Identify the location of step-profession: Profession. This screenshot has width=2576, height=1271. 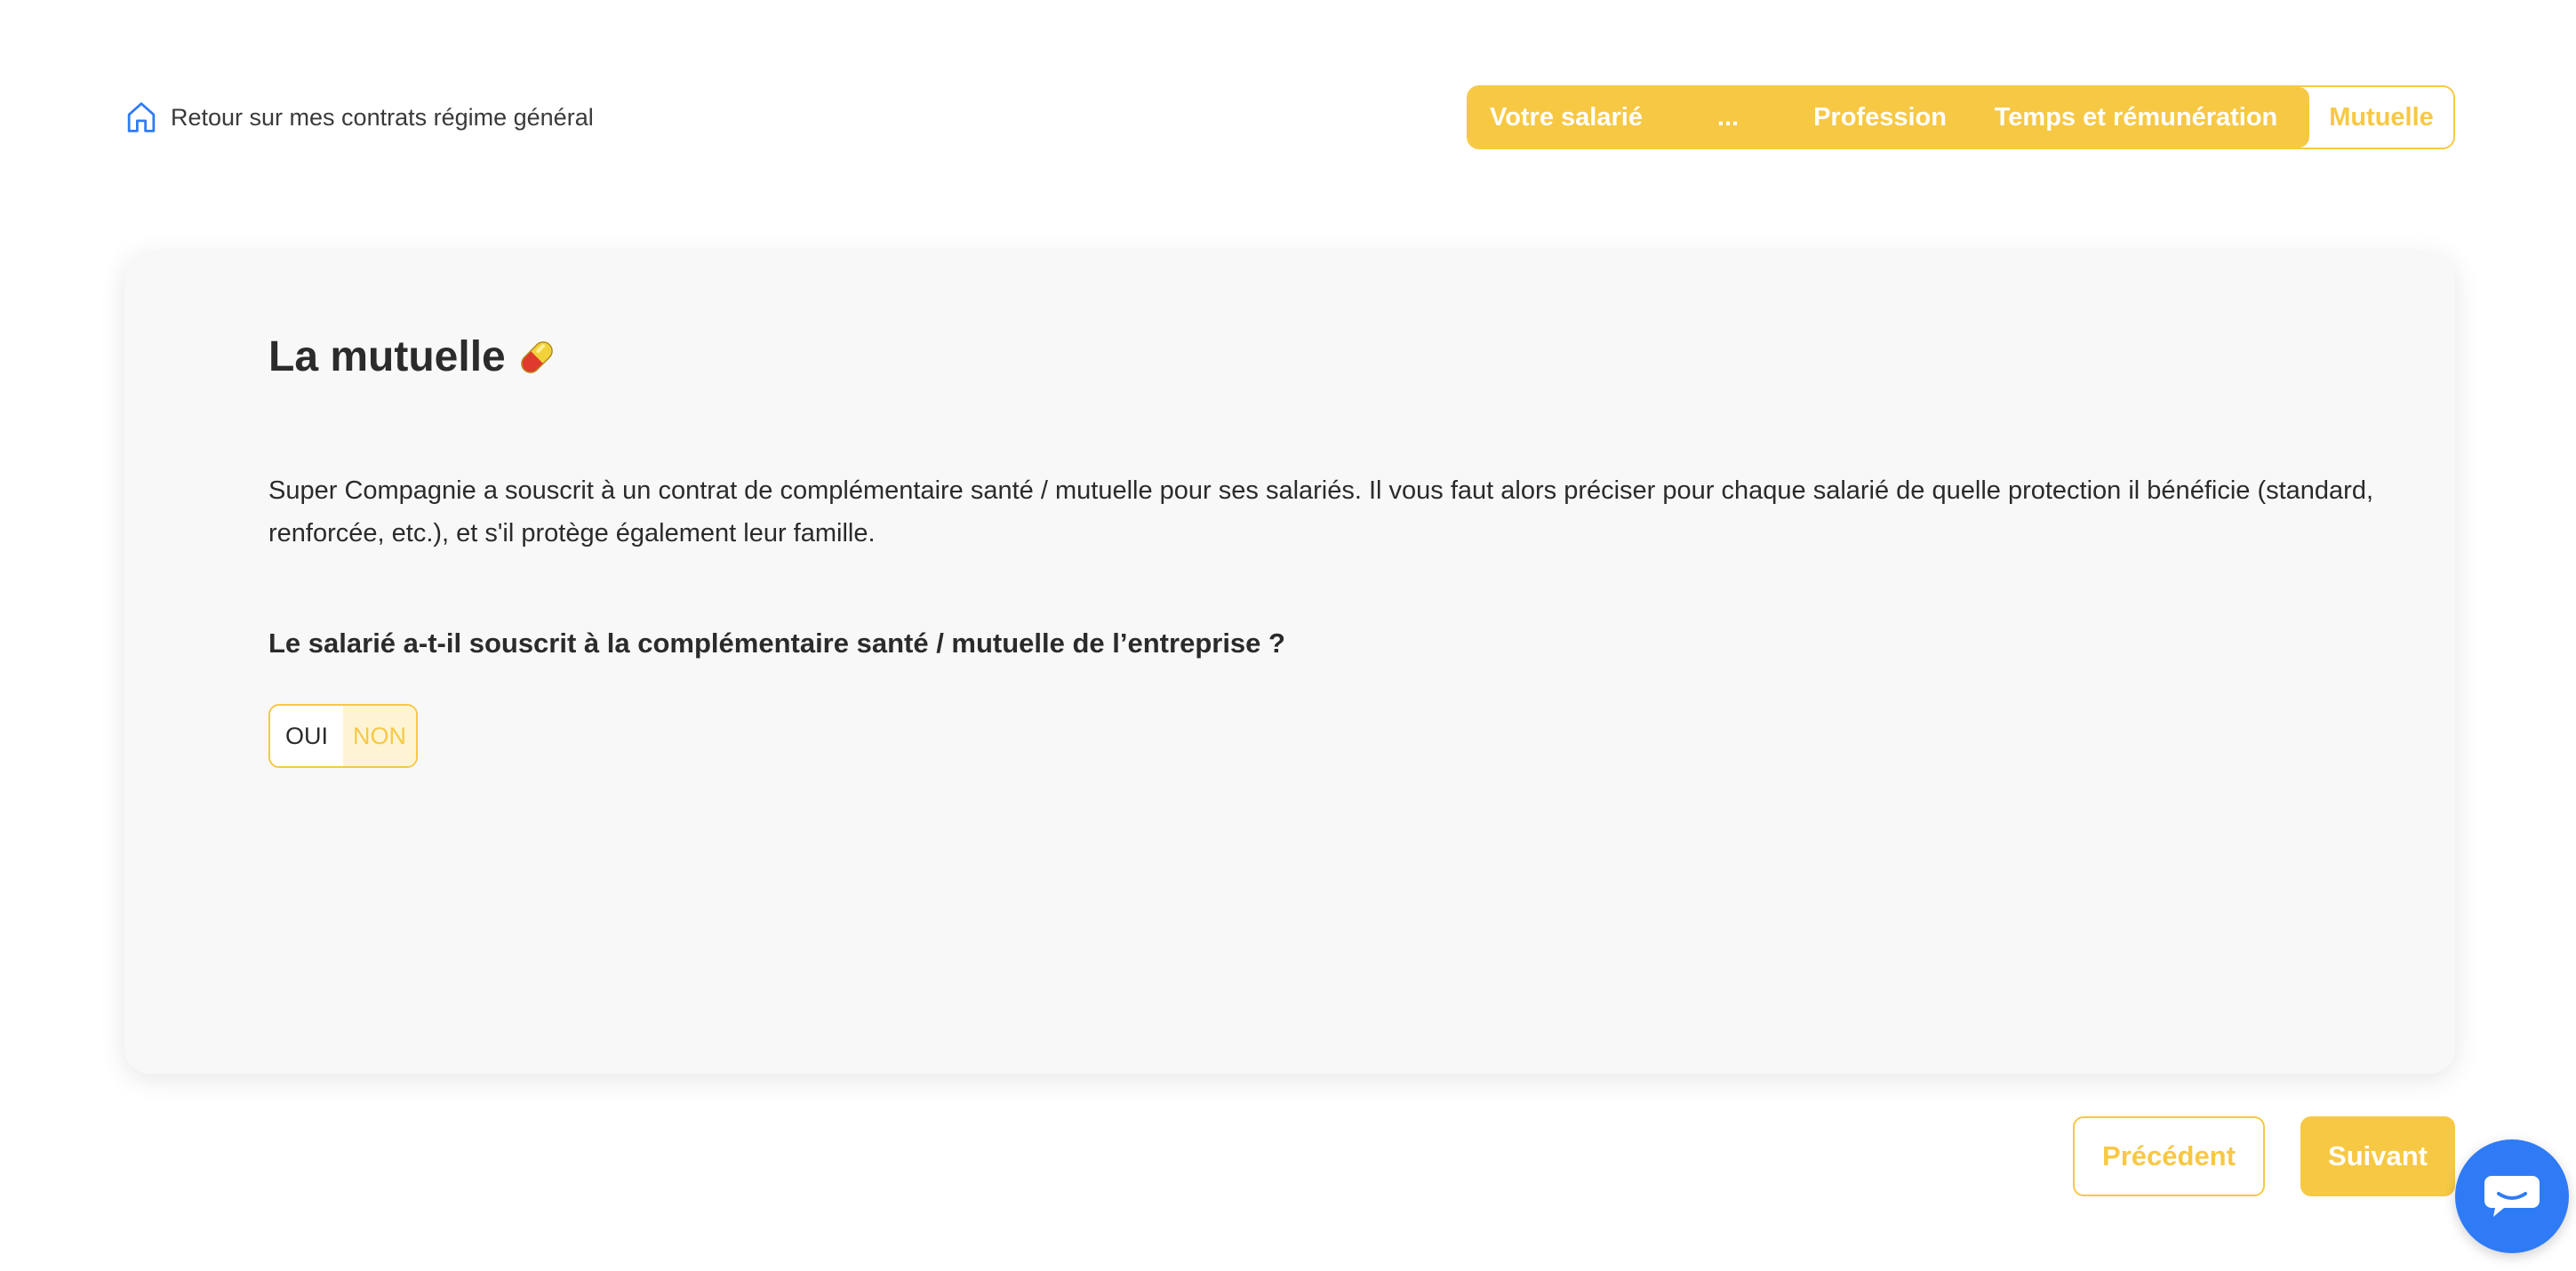
(1880, 117).